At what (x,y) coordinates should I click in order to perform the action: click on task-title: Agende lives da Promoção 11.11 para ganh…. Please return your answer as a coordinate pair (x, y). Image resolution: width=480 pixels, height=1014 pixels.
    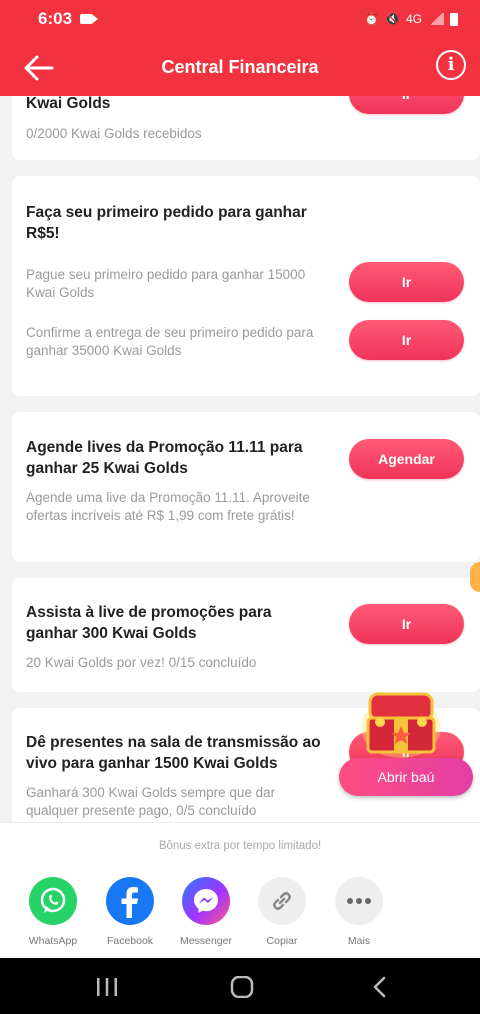
    Looking at the image, I should click on (164, 458).